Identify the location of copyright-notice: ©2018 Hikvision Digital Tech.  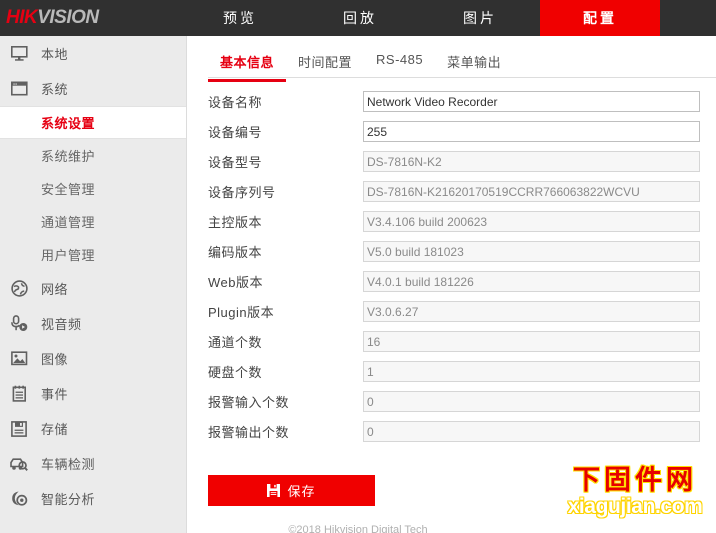
(358, 528).